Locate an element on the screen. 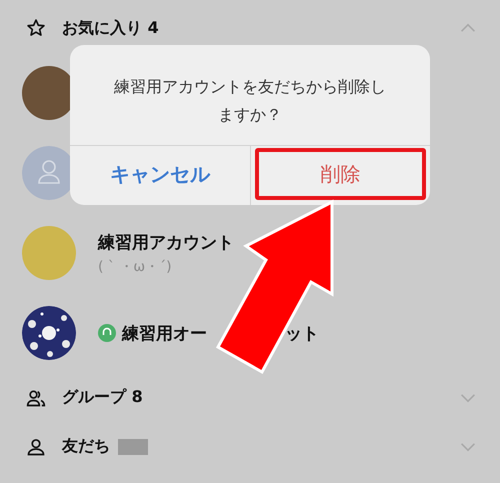 Image resolution: width=500 pixels, height=483 pixels. cancel-button: キャンセル is located at coordinates (160, 174).